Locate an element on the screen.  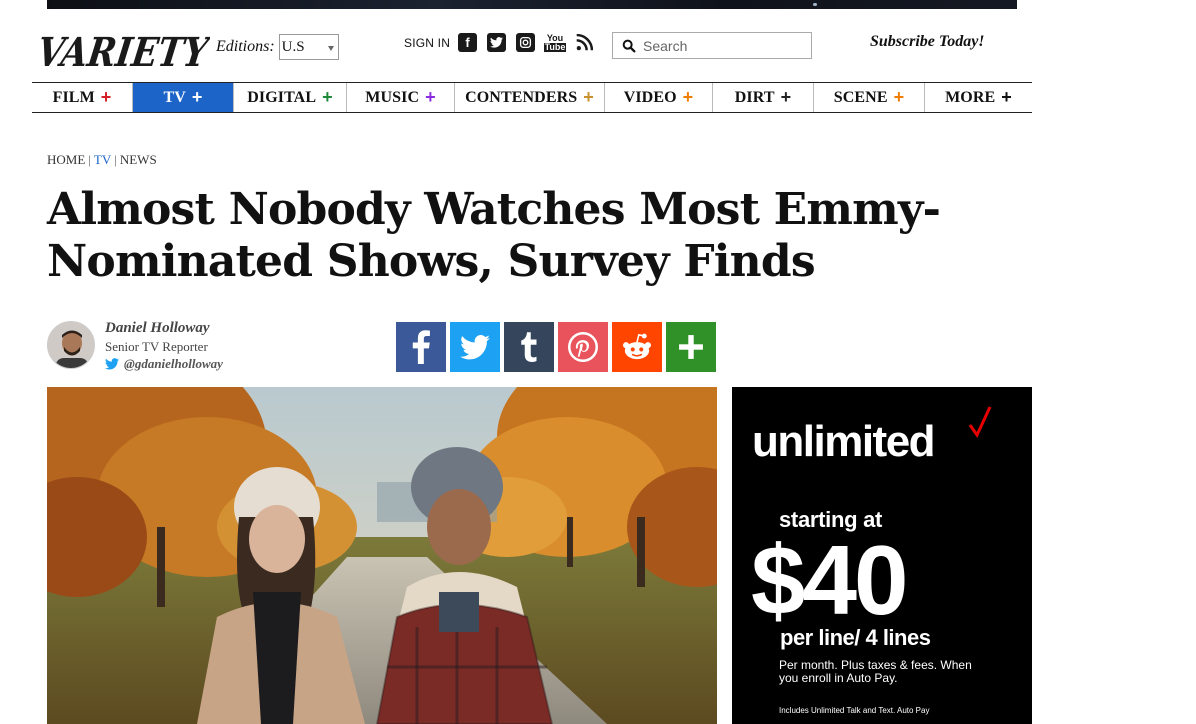
author-name: Daniel Holloway is located at coordinates (157, 328).